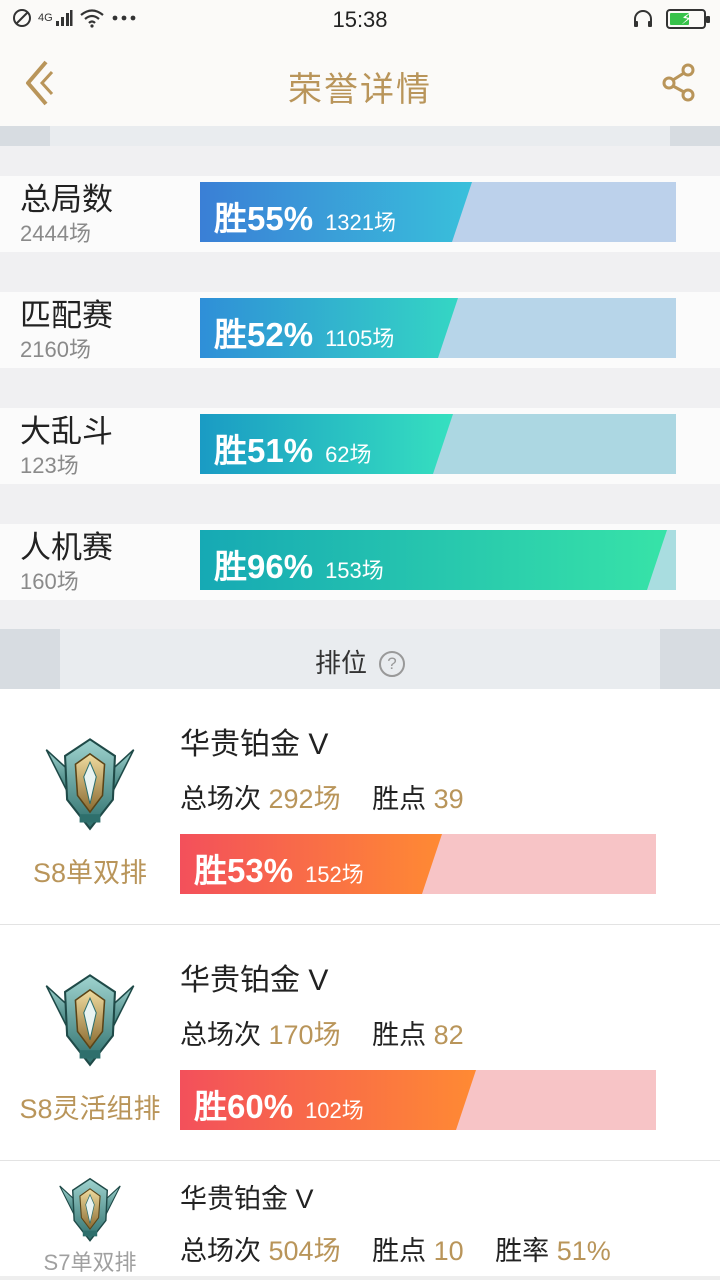 The height and width of the screenshot is (1280, 720). What do you see at coordinates (264, 566) in the screenshot?
I see `win-rate-label: 胜96%` at bounding box center [264, 566].